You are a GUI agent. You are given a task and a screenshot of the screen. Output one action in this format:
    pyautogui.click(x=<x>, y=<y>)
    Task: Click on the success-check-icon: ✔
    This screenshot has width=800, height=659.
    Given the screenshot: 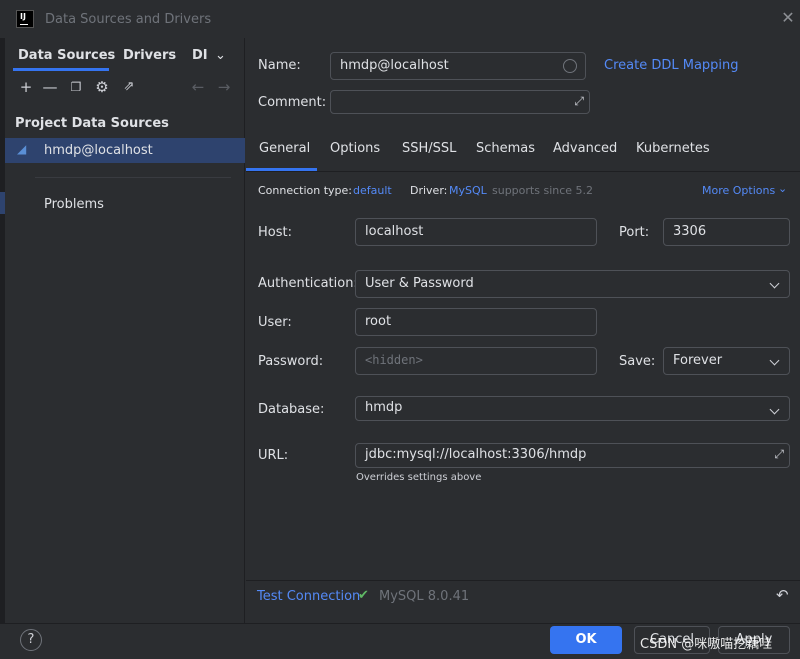 What is the action you would take?
    pyautogui.click(x=363, y=595)
    